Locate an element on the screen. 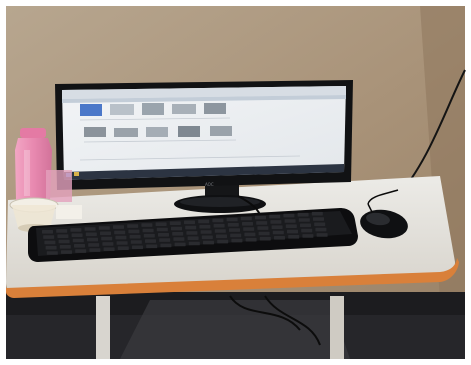 This screenshot has height=365, width=471. monitor-brand-label: AOC is located at coordinates (209, 184).